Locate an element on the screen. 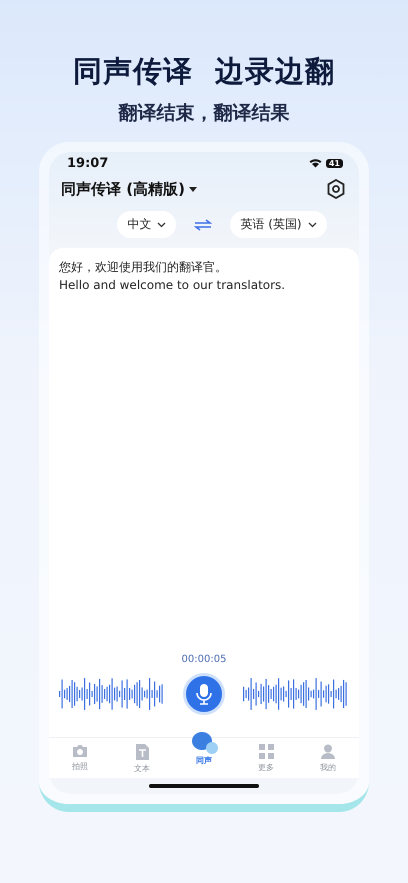 The height and width of the screenshot is (883, 408). tab: 同声 is located at coordinates (204, 753).